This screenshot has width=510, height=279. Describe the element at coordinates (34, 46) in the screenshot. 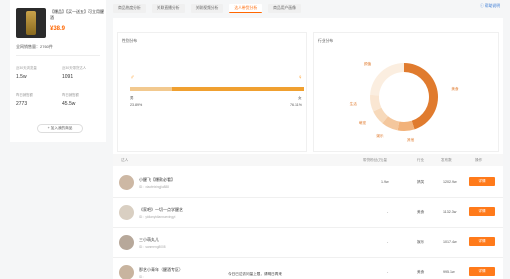

I see `total-sales: 全网销售量：2760件` at that location.